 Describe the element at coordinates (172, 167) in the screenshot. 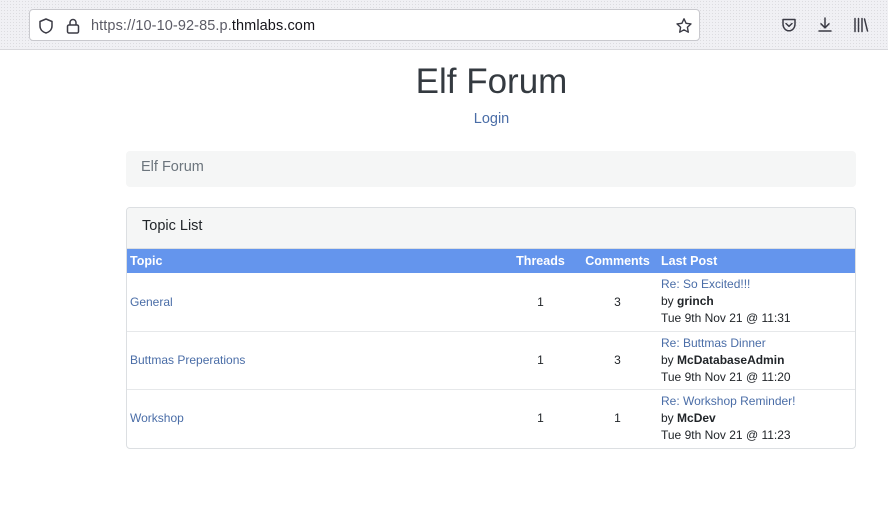

I see `breadcrumb-item-home: Elf Forum` at that location.